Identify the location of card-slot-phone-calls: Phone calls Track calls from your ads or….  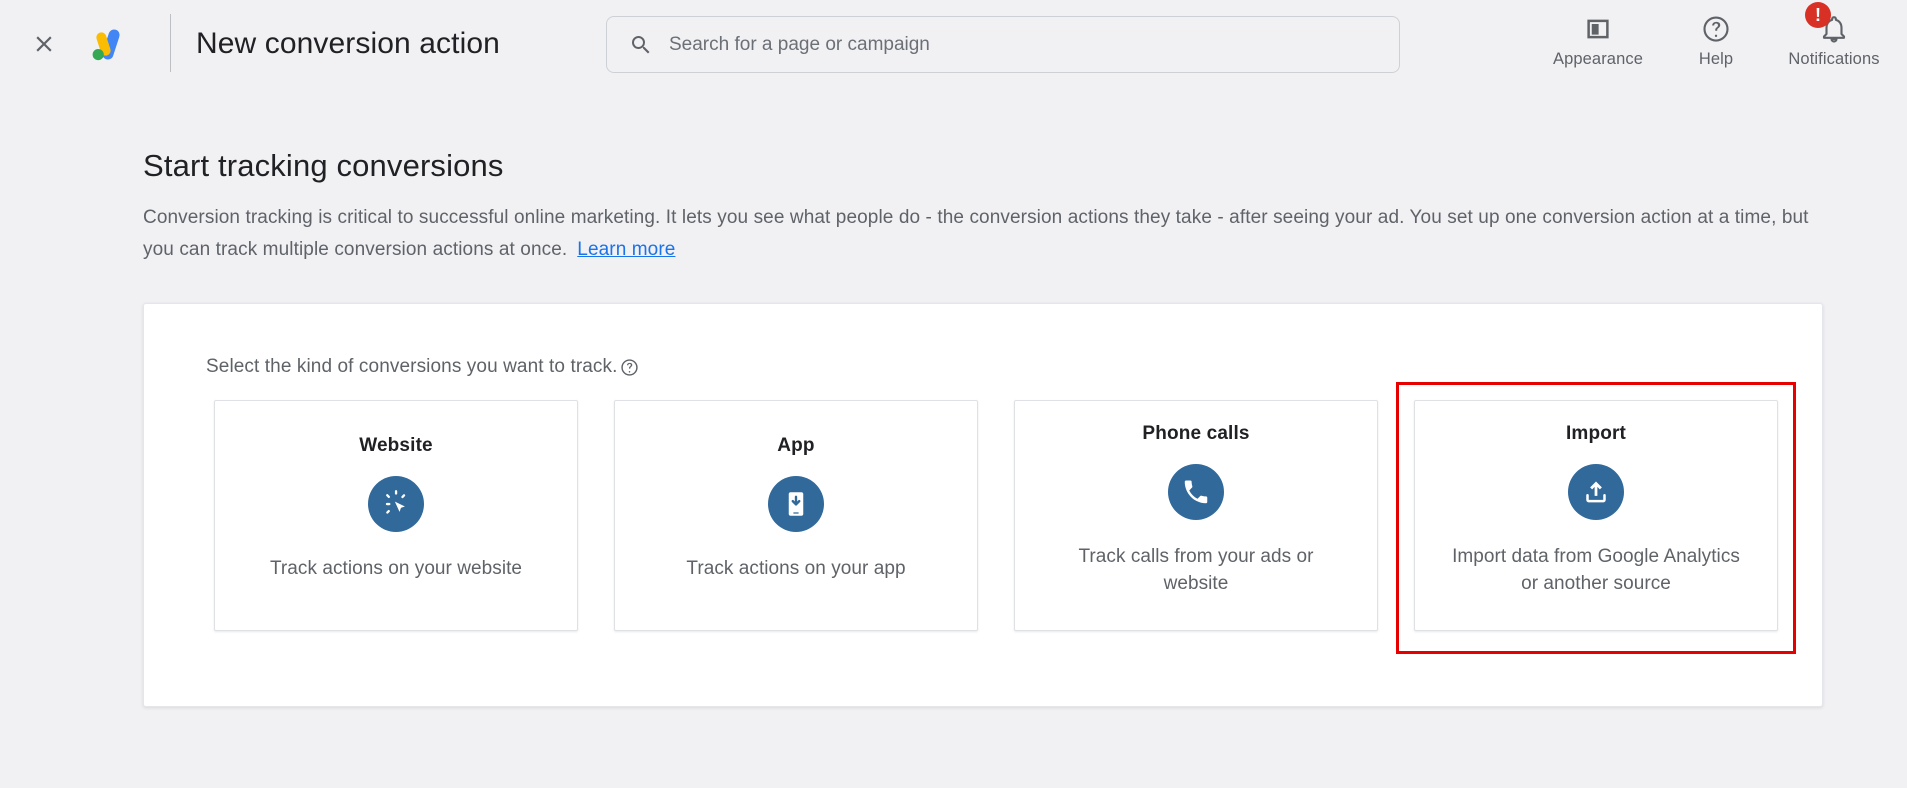
(1196, 515).